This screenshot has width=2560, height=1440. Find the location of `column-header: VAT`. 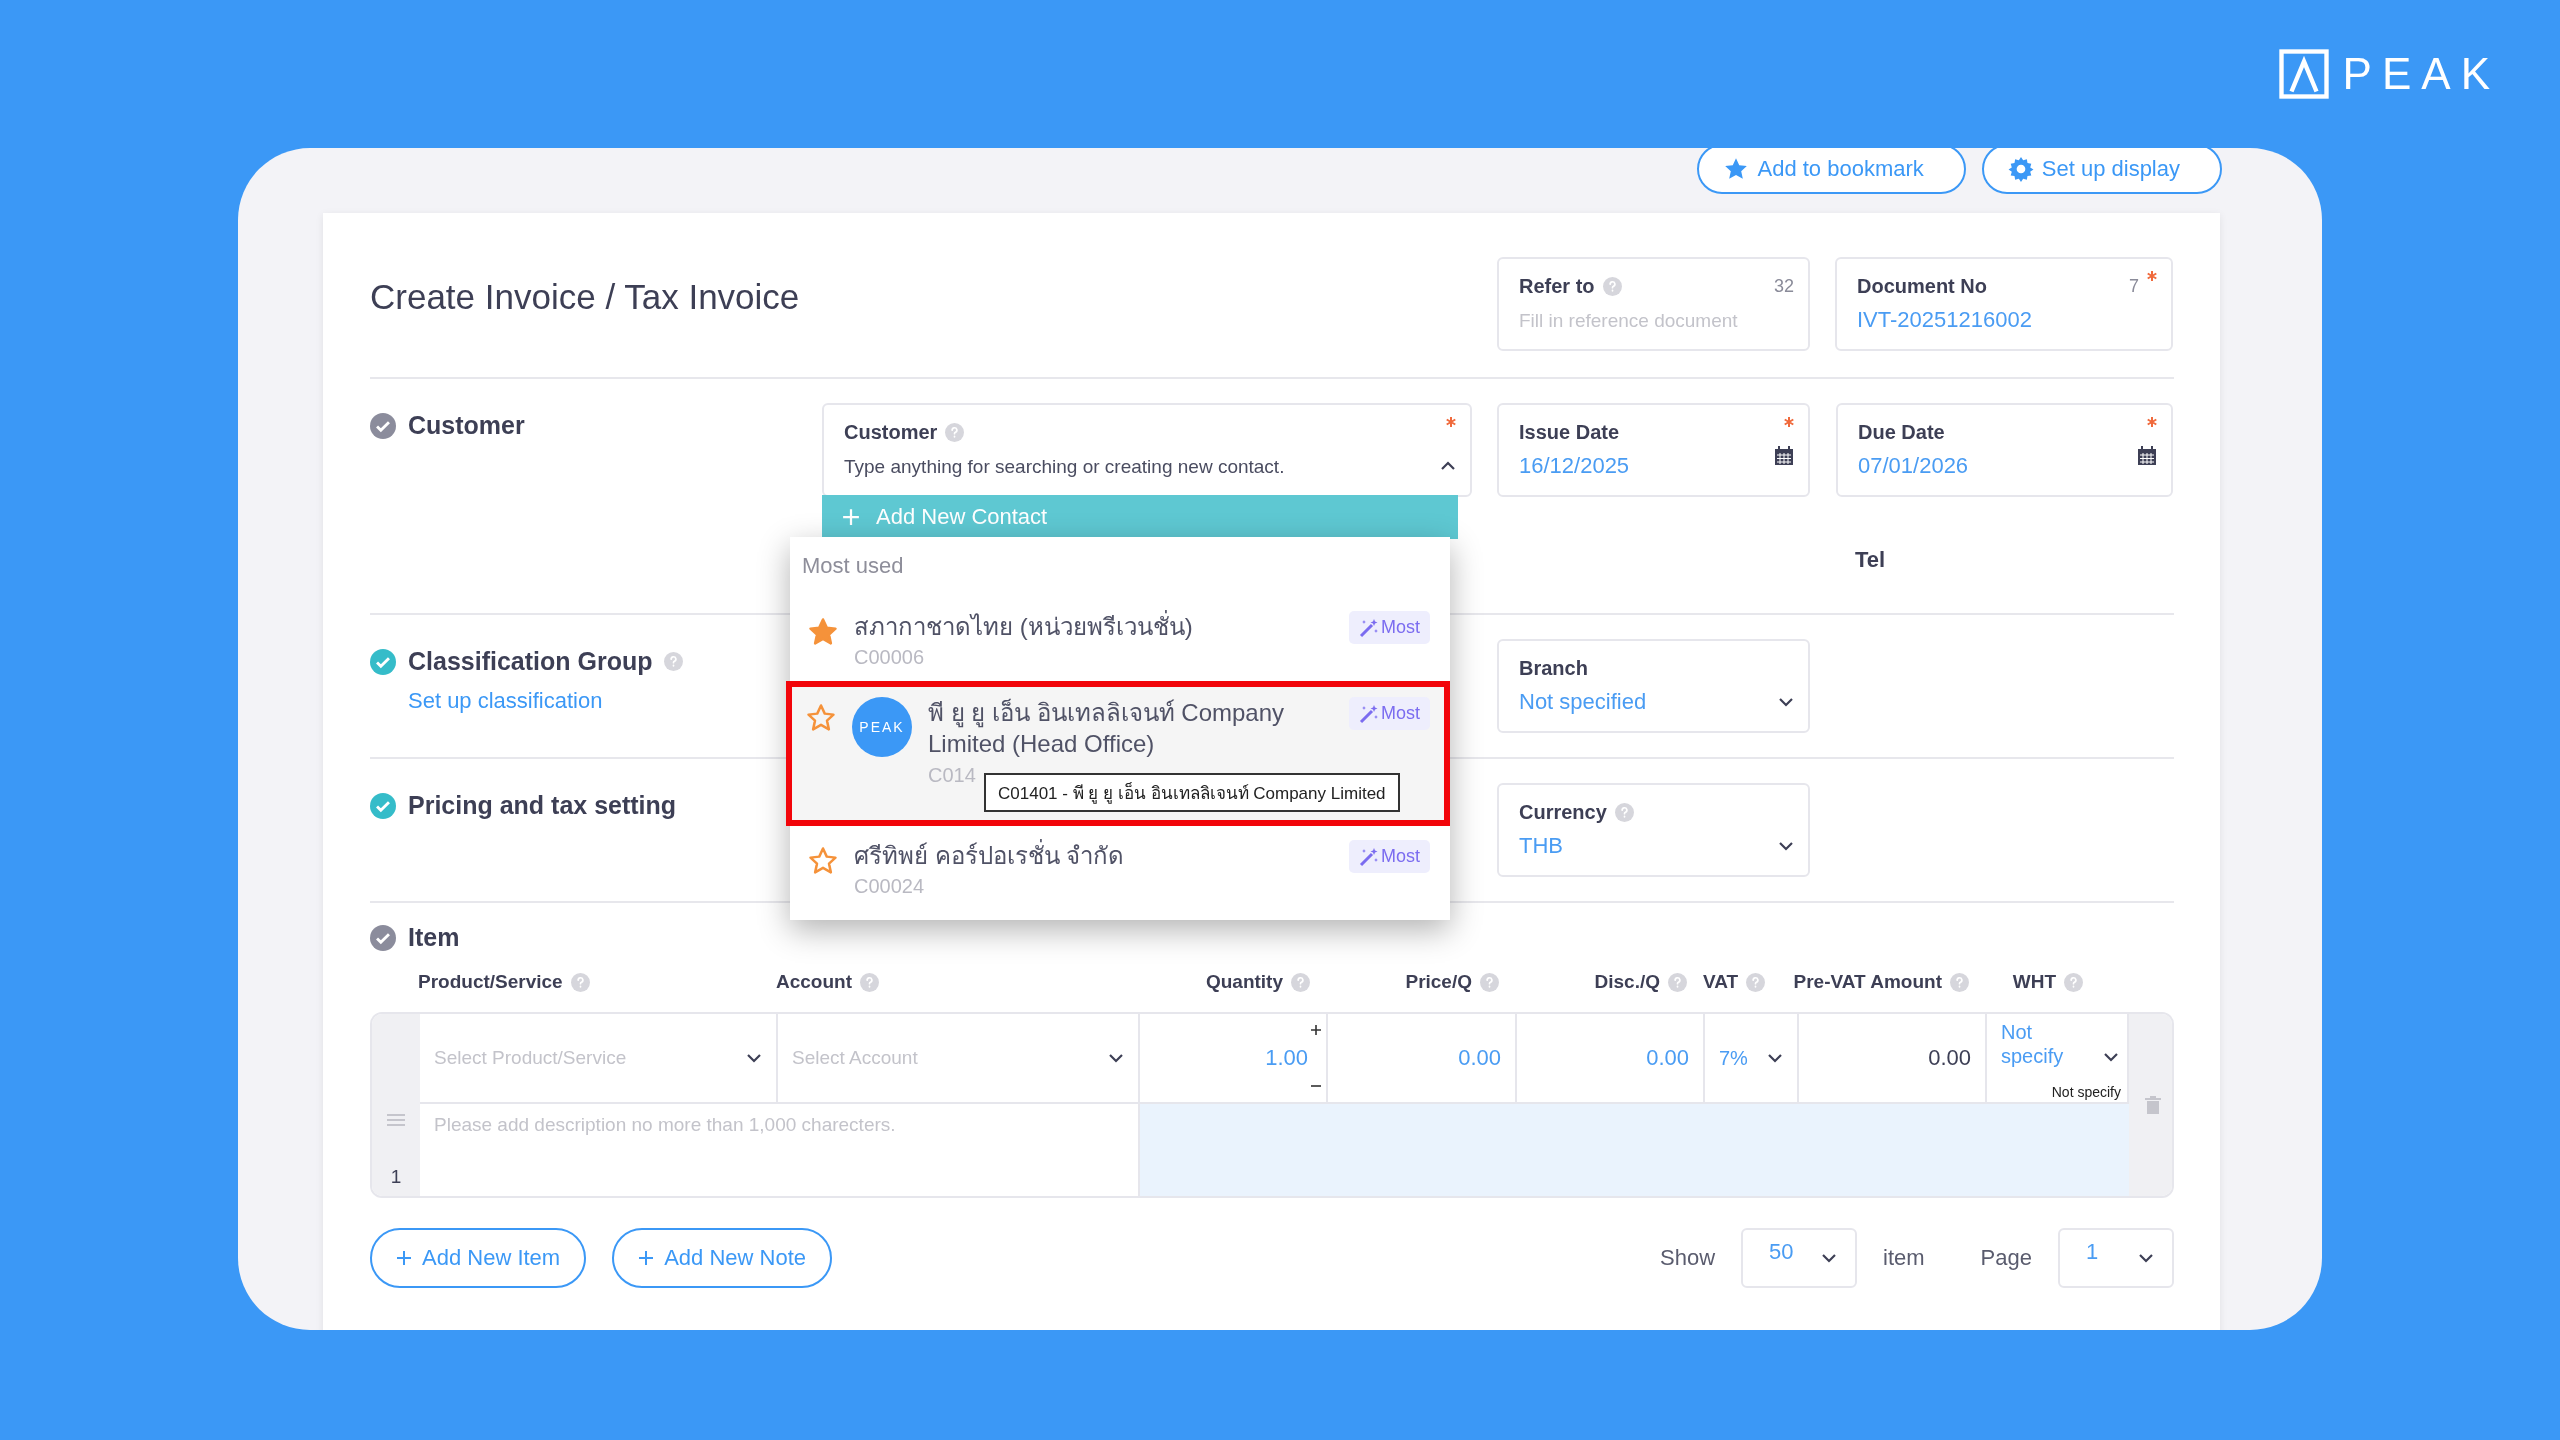

column-header: VAT is located at coordinates (1721, 982).